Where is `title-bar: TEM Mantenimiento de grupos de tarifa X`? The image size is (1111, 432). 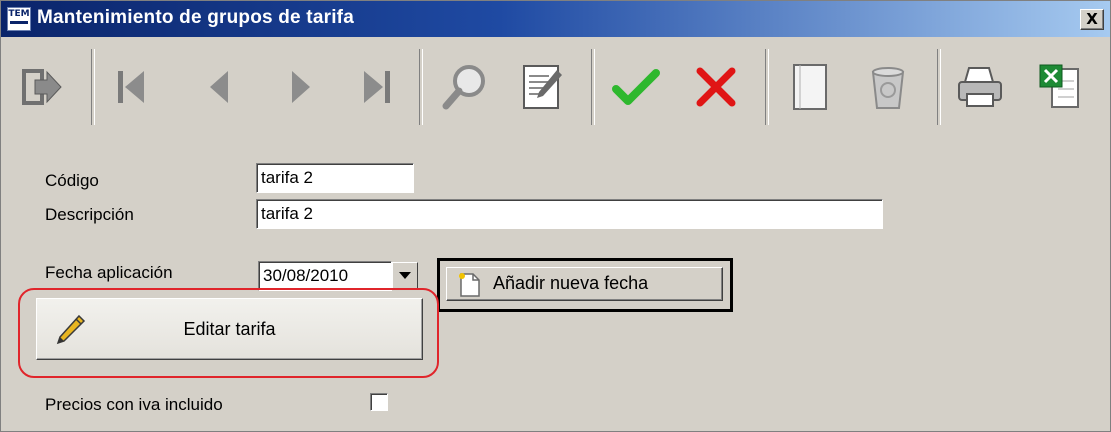 title-bar: TEM Mantenimiento de grupos de tarifa X is located at coordinates (555, 19).